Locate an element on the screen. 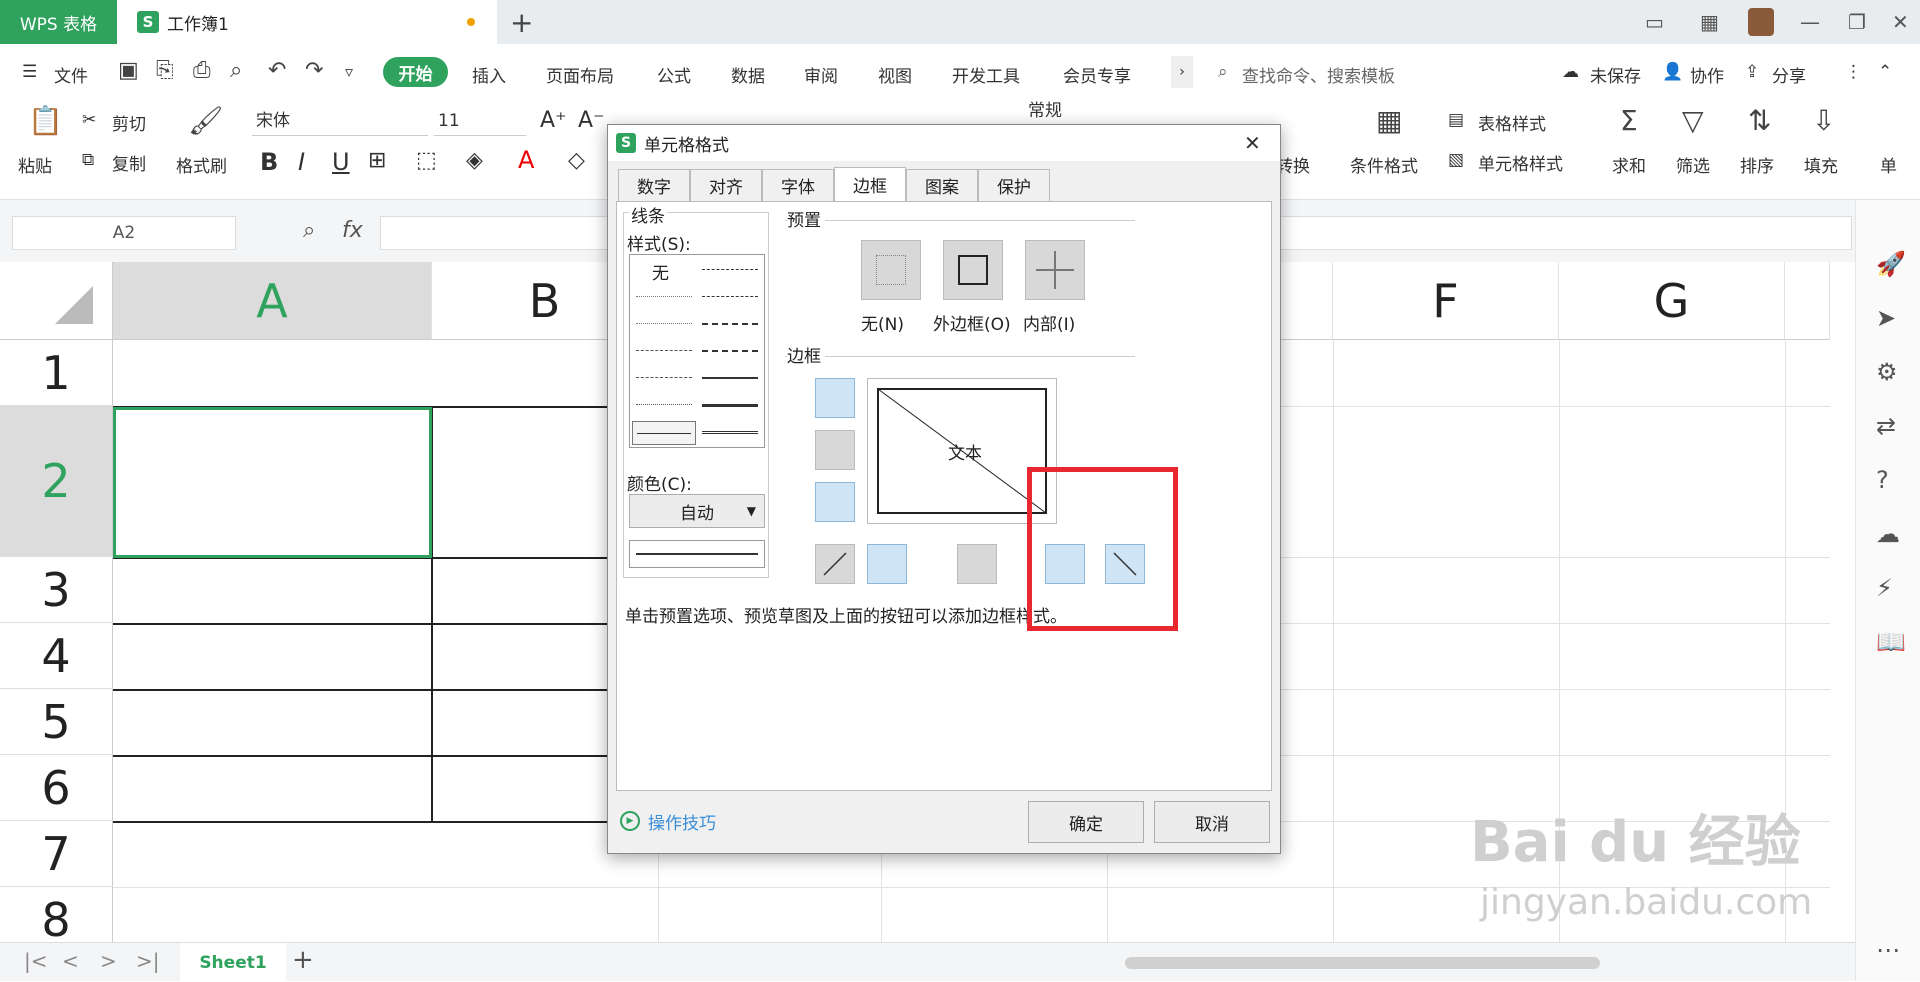  hamburger-icon: ☰ is located at coordinates (29, 72).